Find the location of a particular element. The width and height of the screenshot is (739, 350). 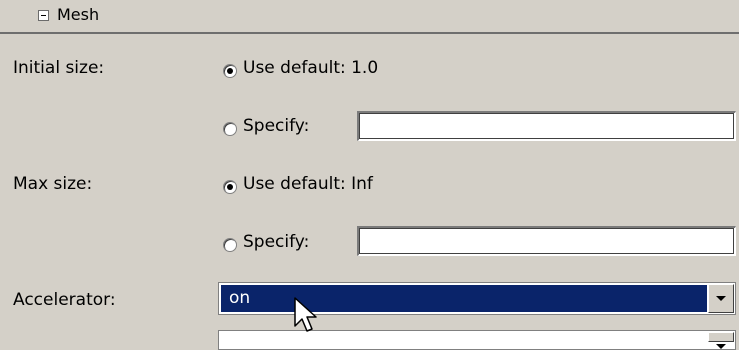

max-size-label: Max size: is located at coordinates (53, 184).